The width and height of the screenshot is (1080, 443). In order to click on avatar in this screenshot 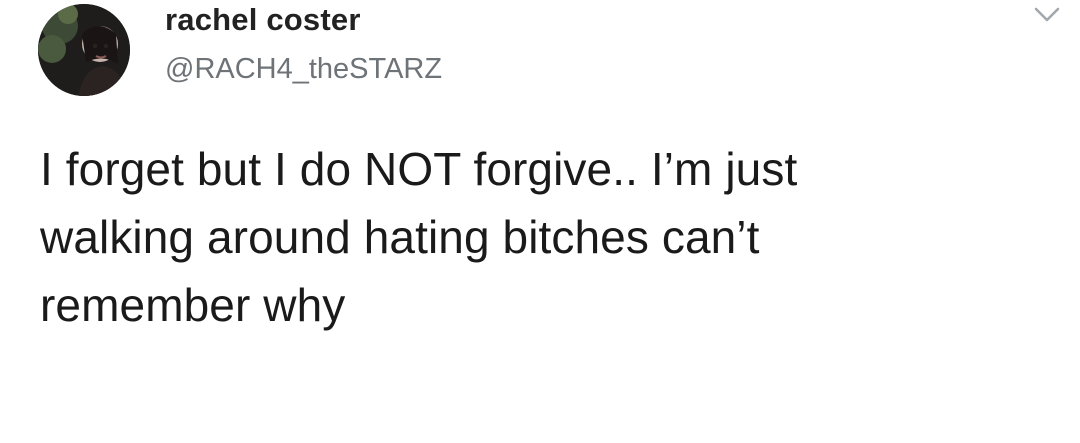, I will do `click(84, 50)`.